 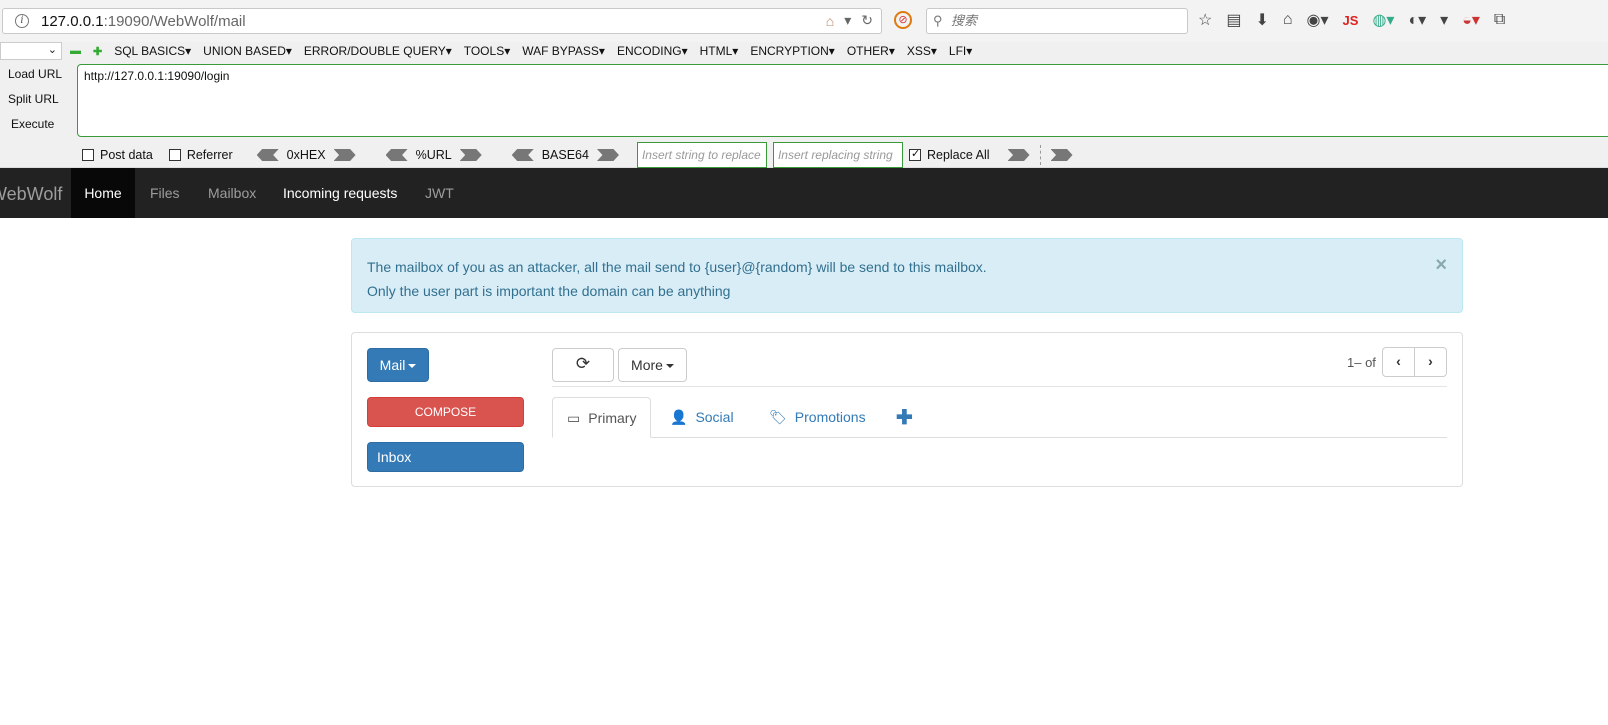 I want to click on menu-union-based: UNION BASED▾, so click(x=247, y=51).